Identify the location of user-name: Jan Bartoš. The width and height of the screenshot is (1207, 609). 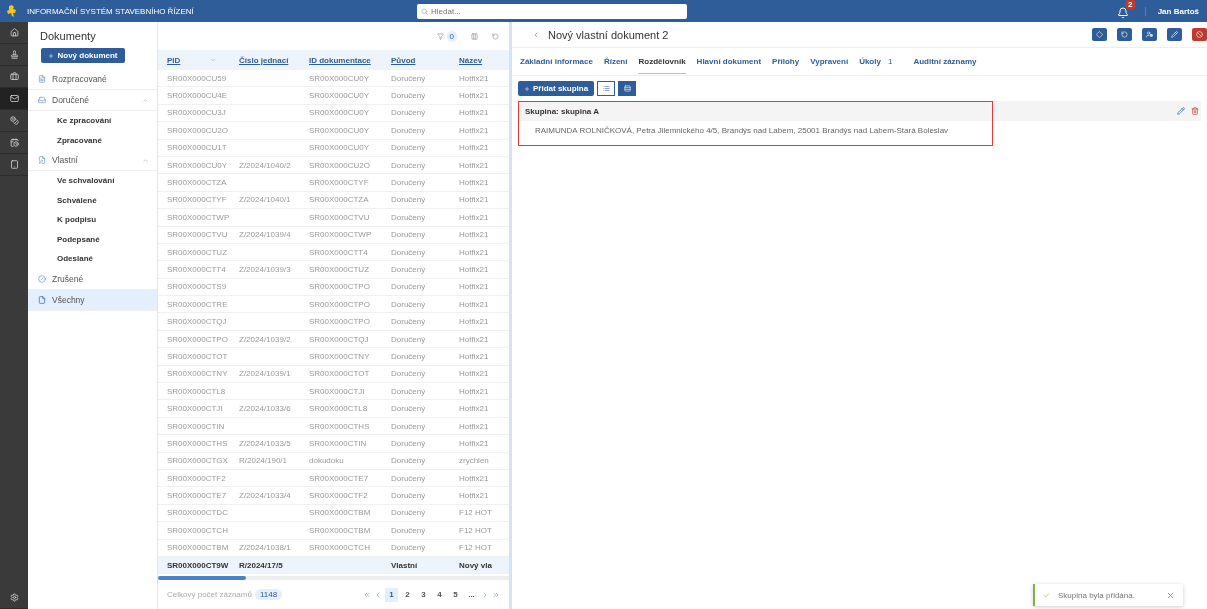
(1175, 11).